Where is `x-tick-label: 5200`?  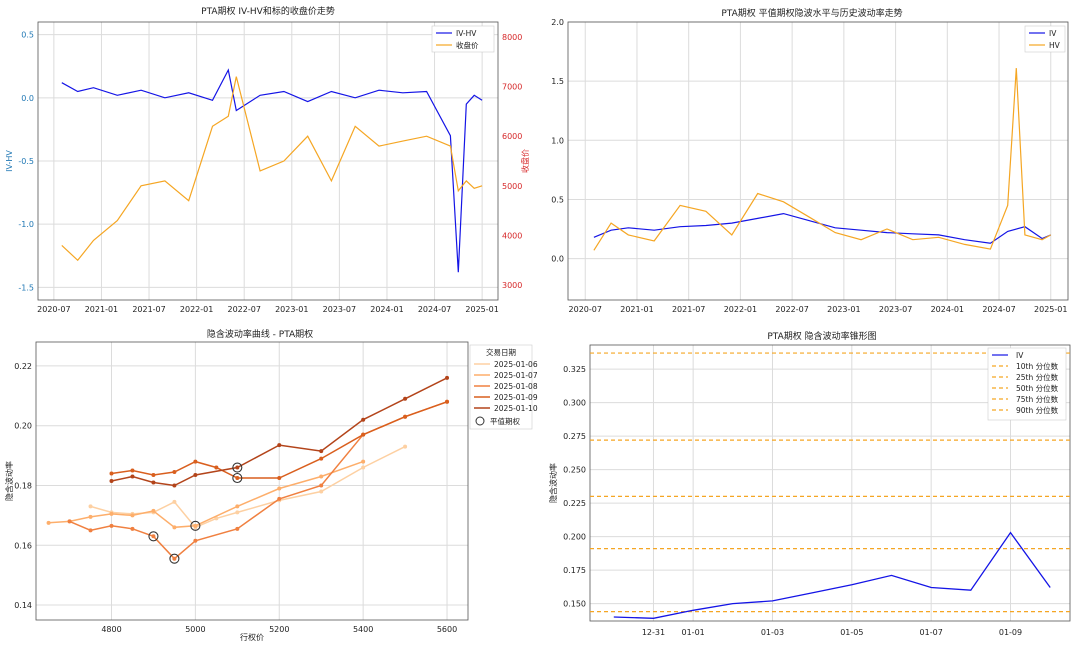 x-tick-label: 5200 is located at coordinates (279, 629).